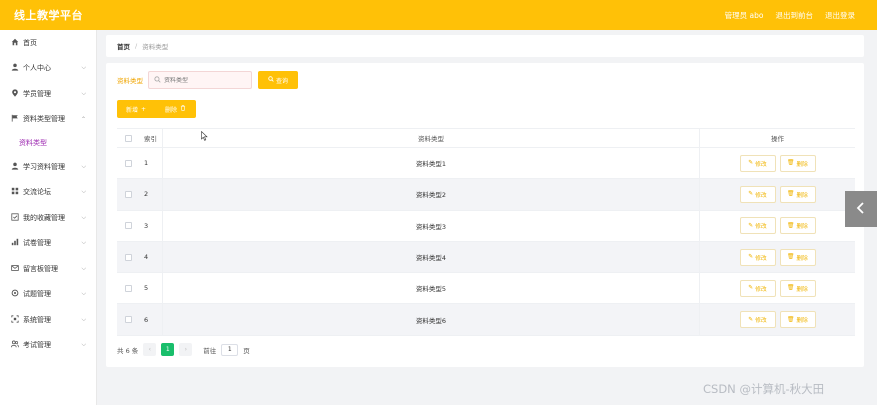 Image resolution: width=877 pixels, height=405 pixels. I want to click on sidebar-item-label: 个人中心, so click(37, 68).